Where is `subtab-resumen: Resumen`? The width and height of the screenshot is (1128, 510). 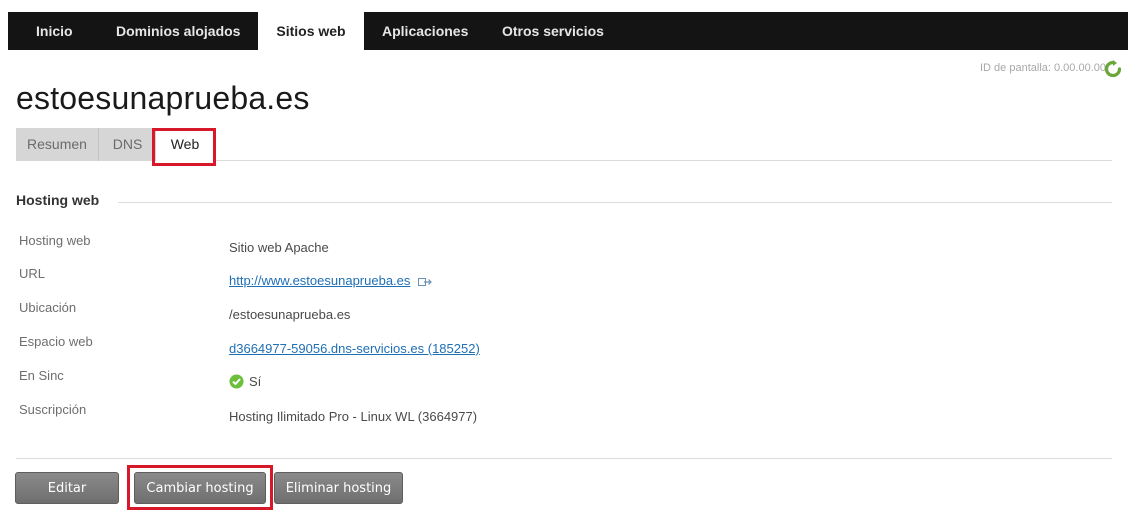 subtab-resumen: Resumen is located at coordinates (57, 144).